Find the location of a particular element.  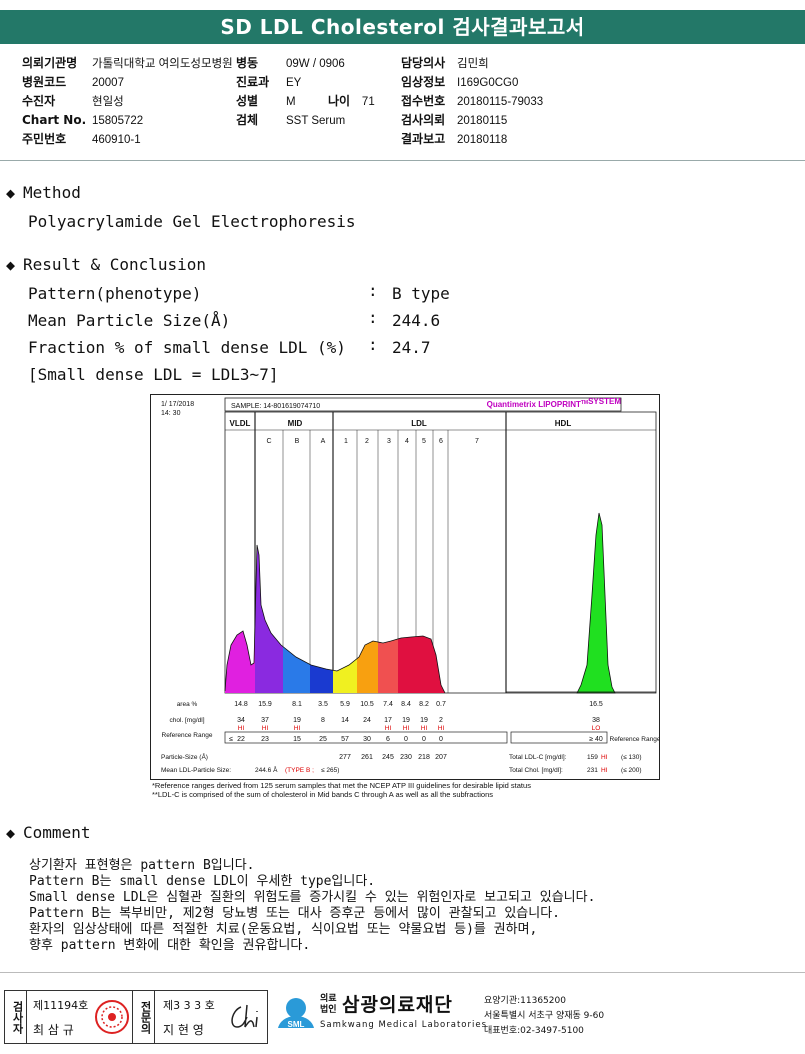

method-text: Polyacrylamide Gel Electrophoresis is located at coordinates (192, 221).